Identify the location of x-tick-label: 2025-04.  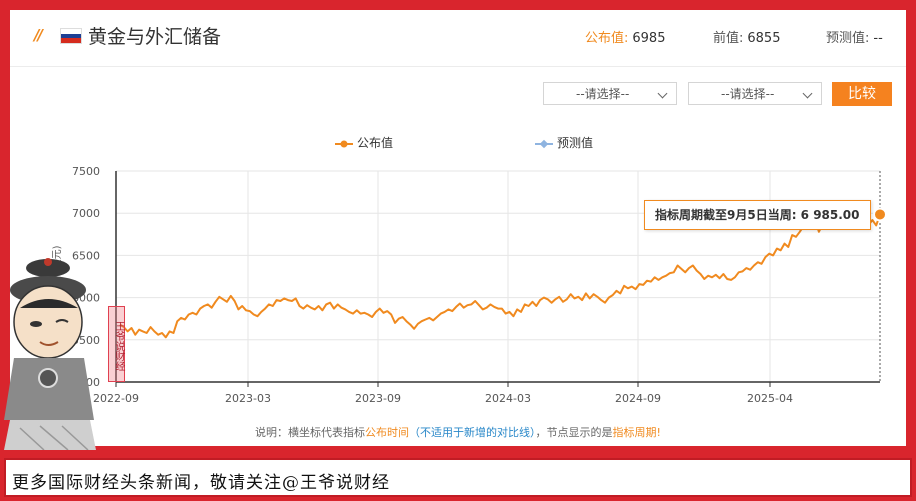
(770, 398).